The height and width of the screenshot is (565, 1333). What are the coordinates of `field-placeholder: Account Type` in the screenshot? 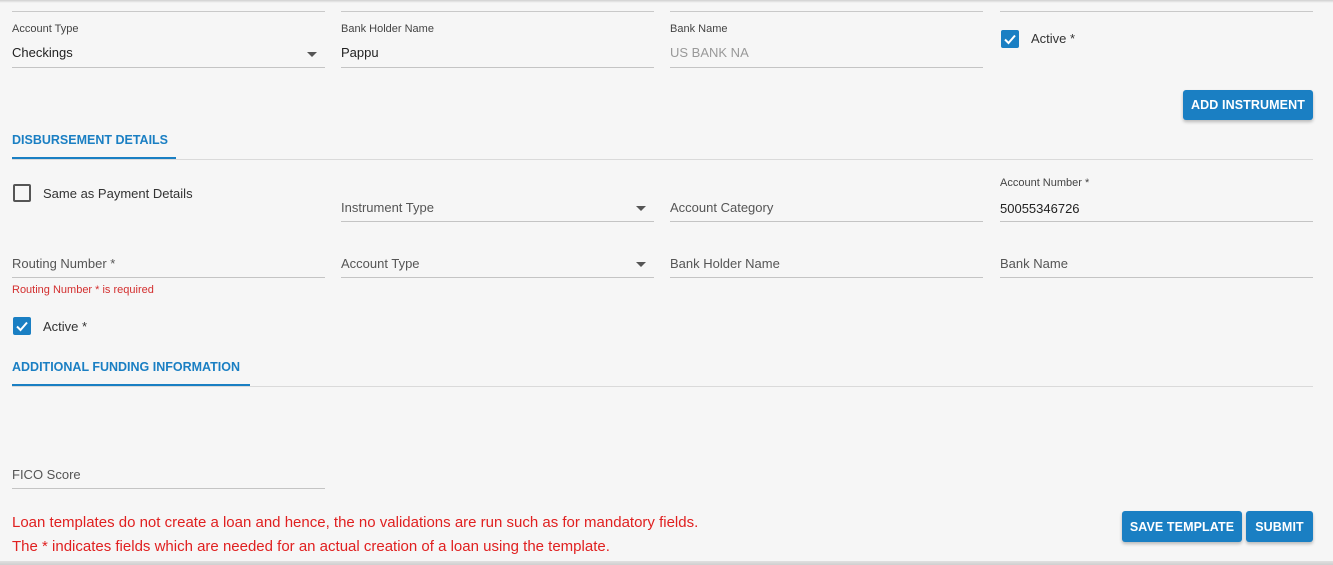 It's located at (380, 263).